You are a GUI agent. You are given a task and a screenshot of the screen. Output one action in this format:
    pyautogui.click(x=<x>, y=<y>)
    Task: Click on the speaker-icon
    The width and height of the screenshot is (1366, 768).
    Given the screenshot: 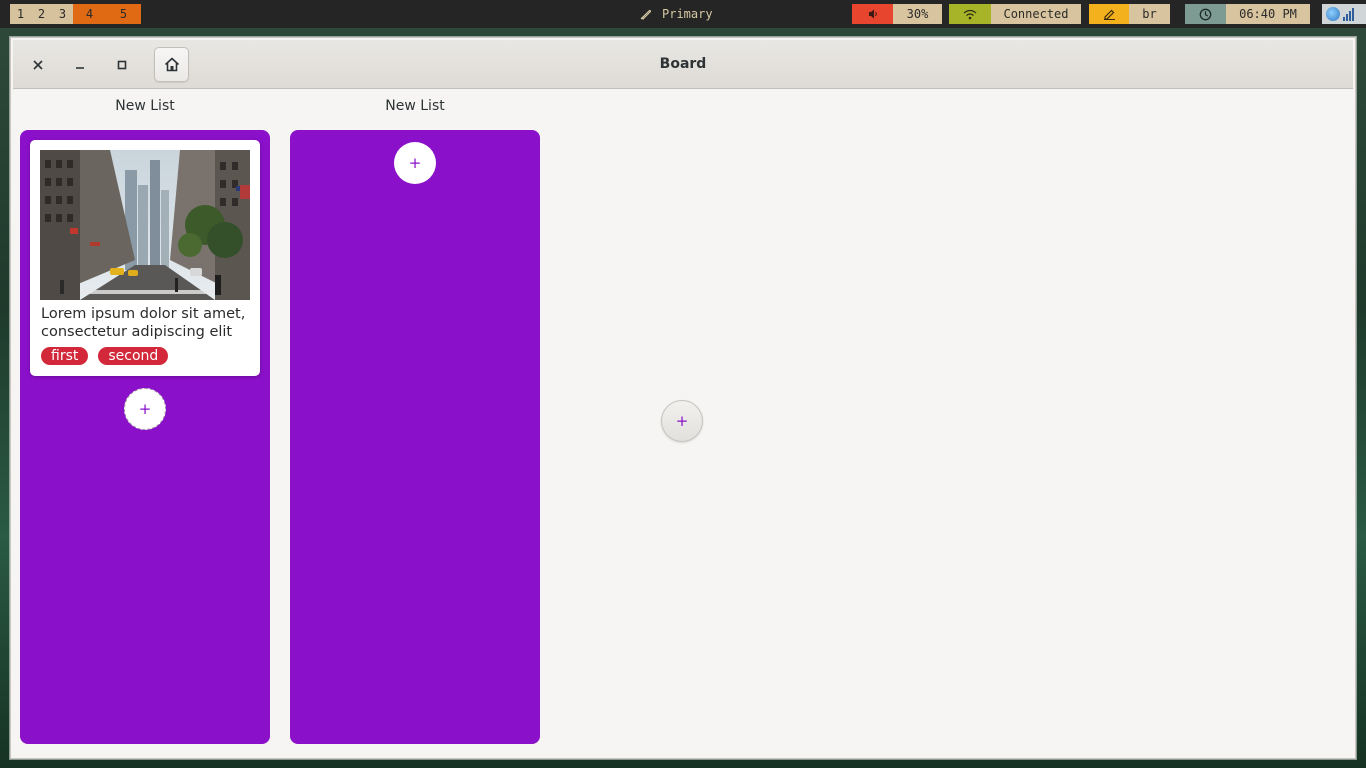 What is the action you would take?
    pyautogui.click(x=872, y=14)
    